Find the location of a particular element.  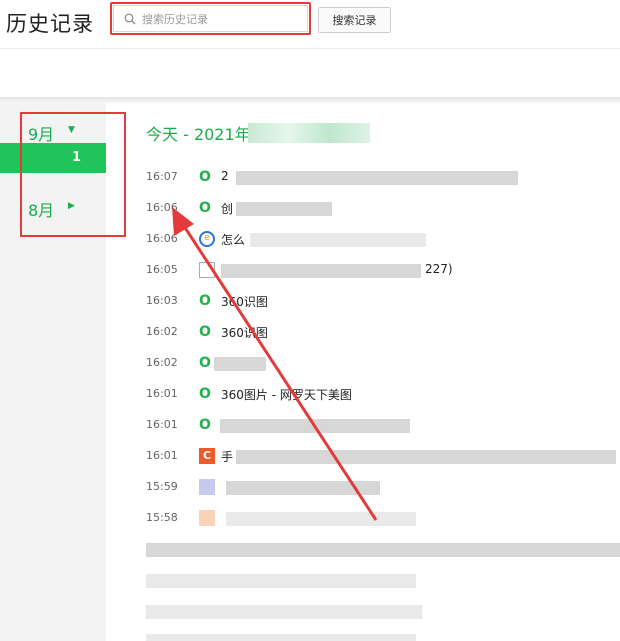

history-row: 16:02 O is located at coordinates (380, 364).